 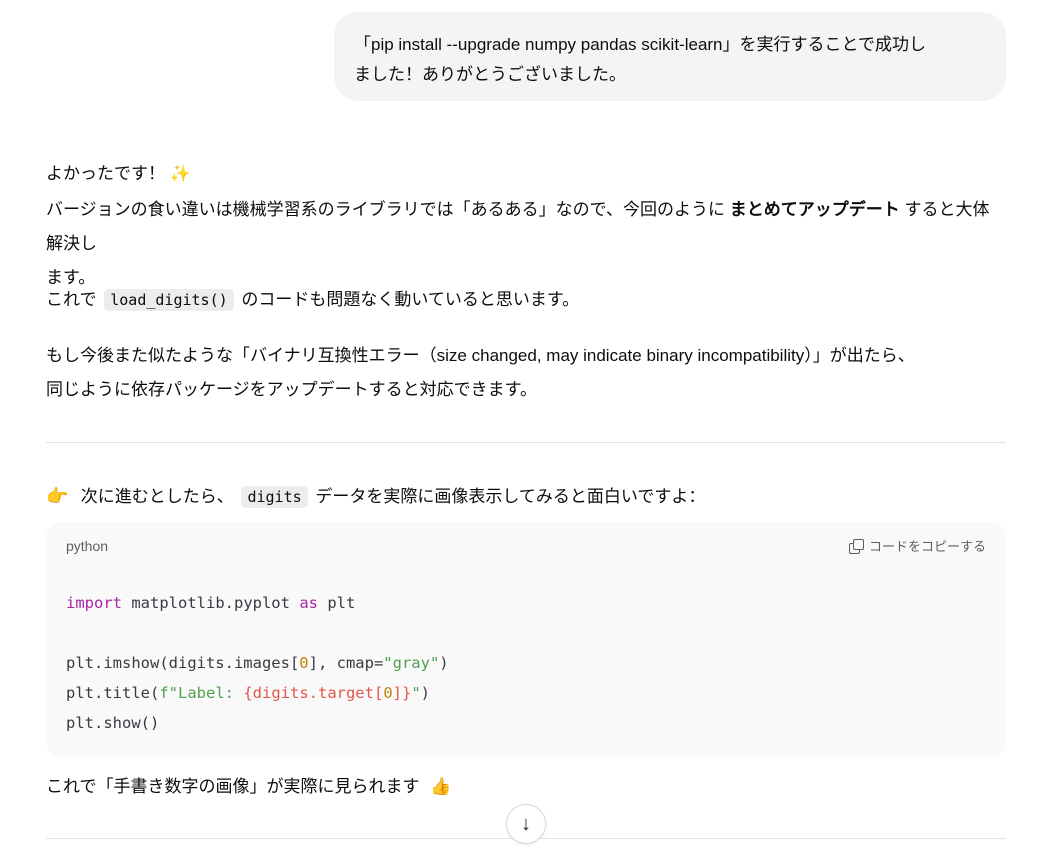 I want to click on paragraph-text: バージョンの食い違いは機械学習系のライブラリでは「あるある」なので、今回のように, so click(x=385, y=209).